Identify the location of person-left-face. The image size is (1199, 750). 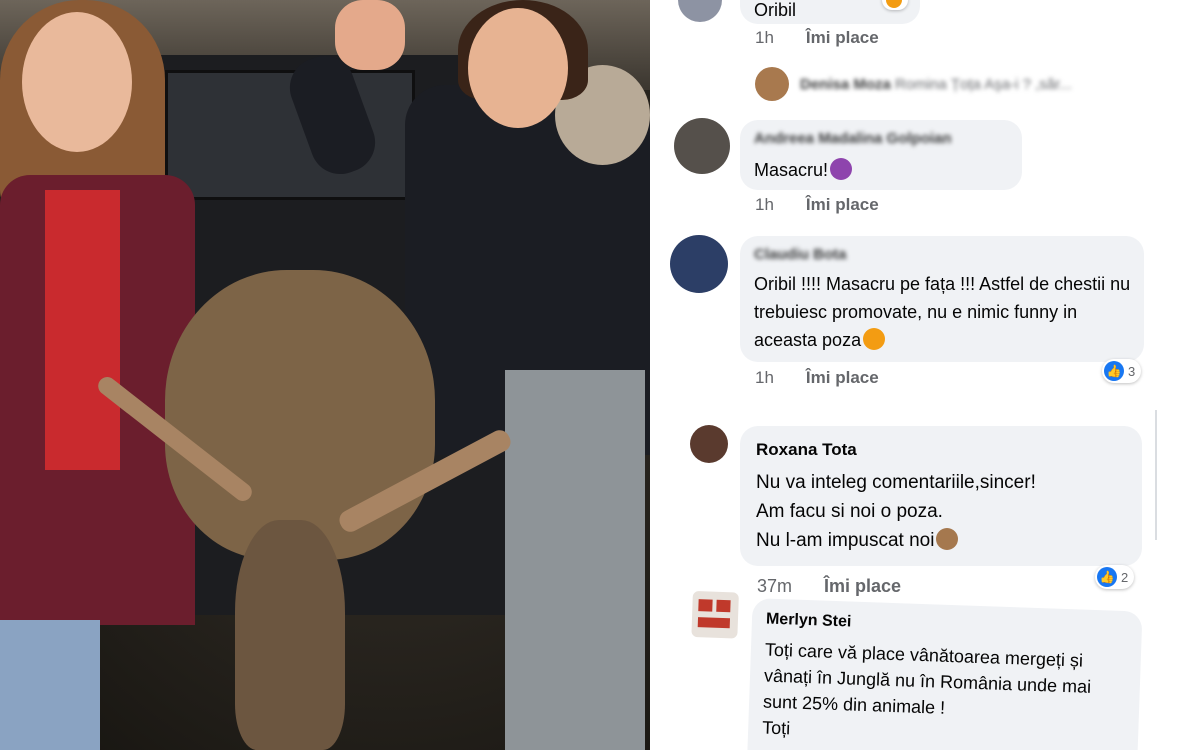
(77, 82).